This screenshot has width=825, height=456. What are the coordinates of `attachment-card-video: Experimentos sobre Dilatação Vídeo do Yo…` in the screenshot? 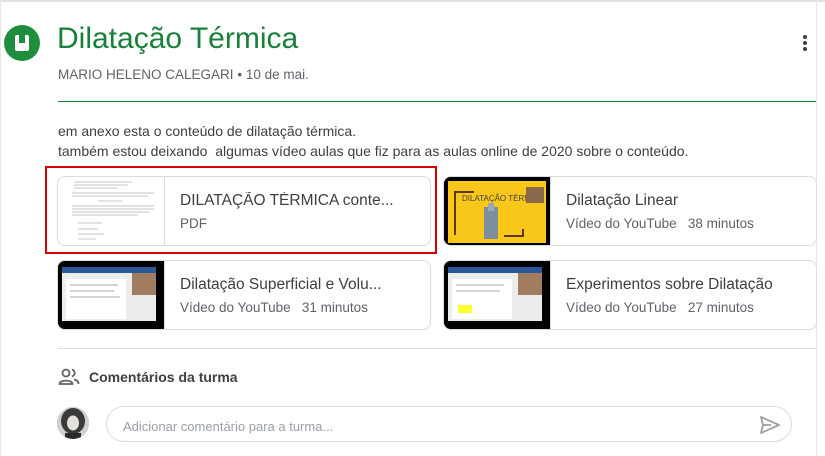 It's located at (630, 295).